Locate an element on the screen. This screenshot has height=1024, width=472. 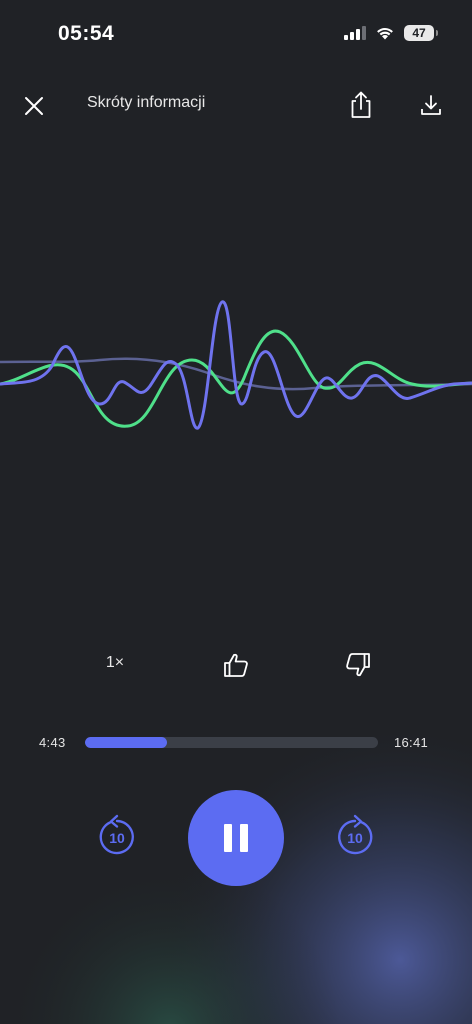
audio-waveform is located at coordinates (236, 365).